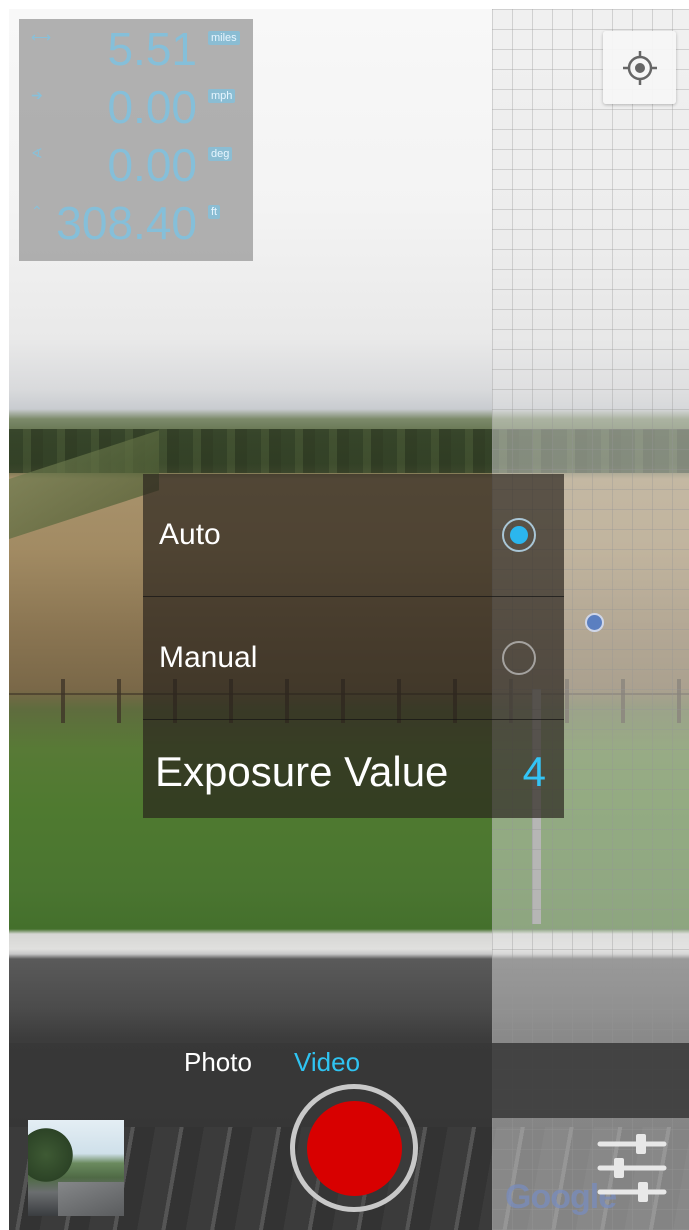  Describe the element at coordinates (152, 165) in the screenshot. I see `heading-value: 0.00` at that location.